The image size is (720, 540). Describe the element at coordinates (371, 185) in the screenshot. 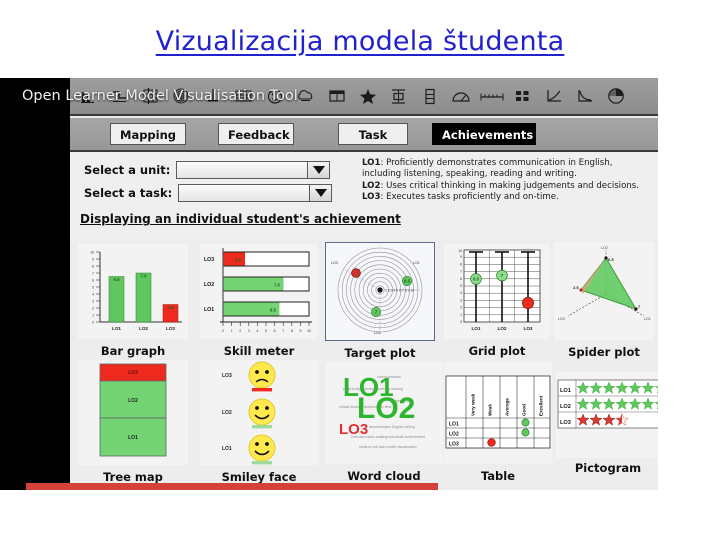

I see `lo2-code: LO2` at that location.